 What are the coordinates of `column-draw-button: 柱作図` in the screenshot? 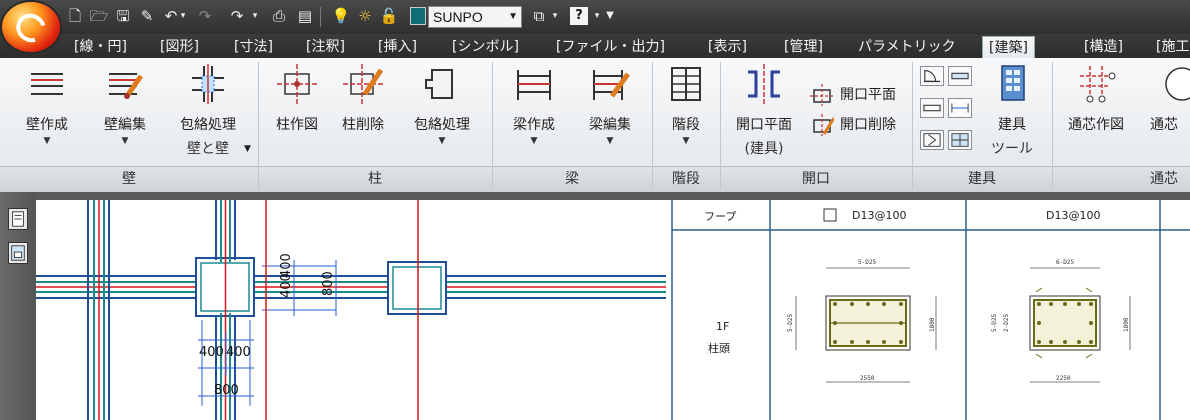 It's located at (297, 111).